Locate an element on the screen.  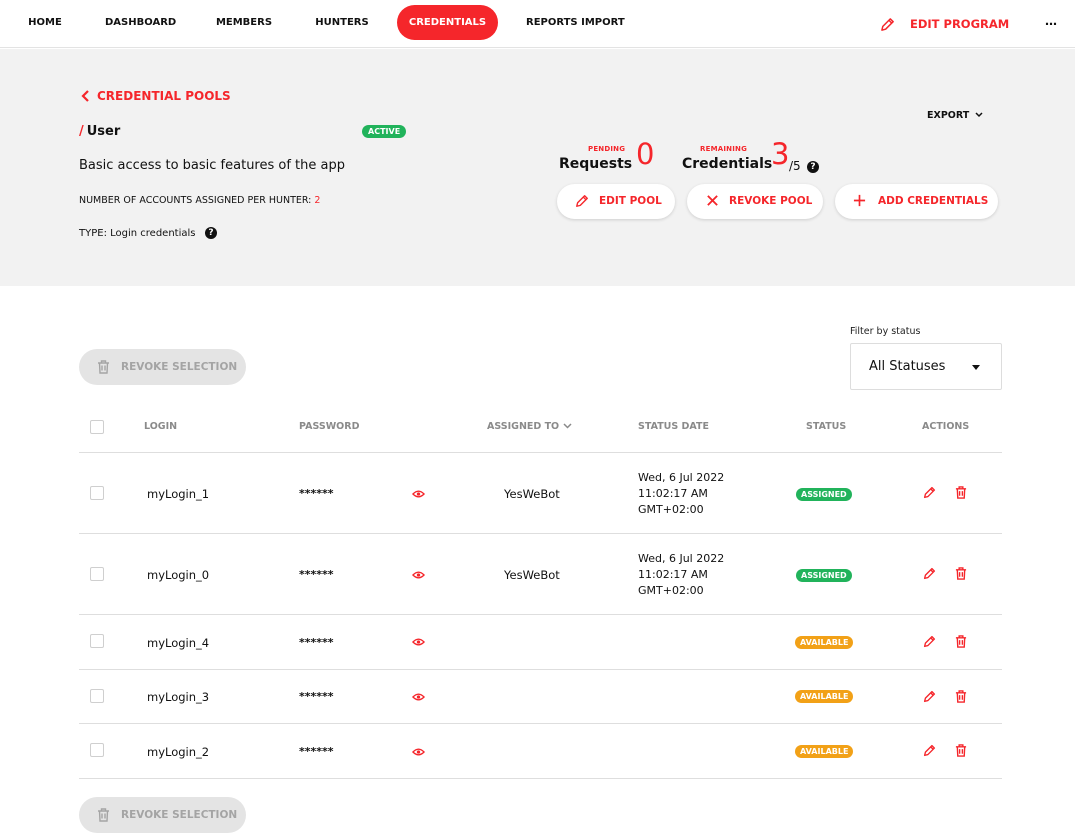
more-options-icon: ⋯ is located at coordinates (1051, 24).